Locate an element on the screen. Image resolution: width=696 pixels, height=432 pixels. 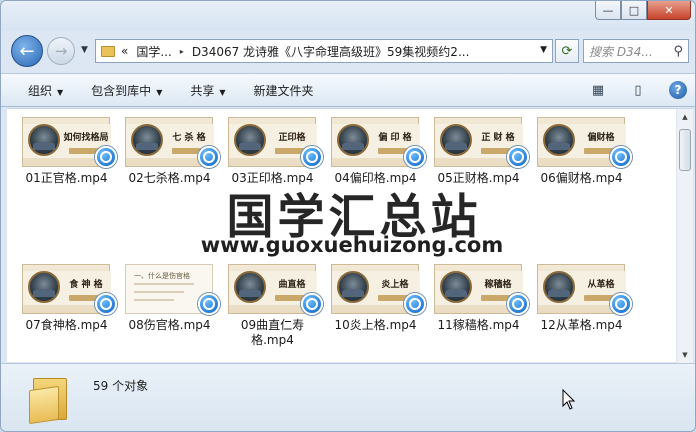
view-options-icon: ▦ is located at coordinates (598, 90).